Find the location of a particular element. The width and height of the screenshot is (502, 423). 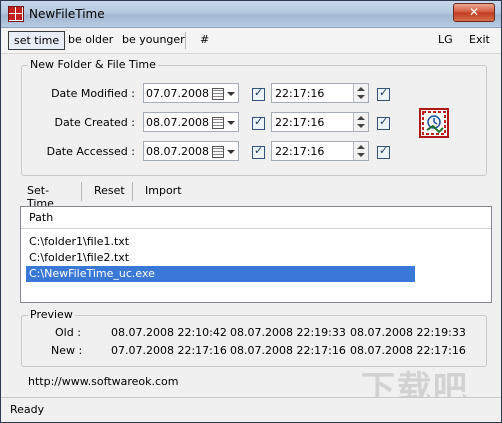

menu-separator is located at coordinates (185, 40).